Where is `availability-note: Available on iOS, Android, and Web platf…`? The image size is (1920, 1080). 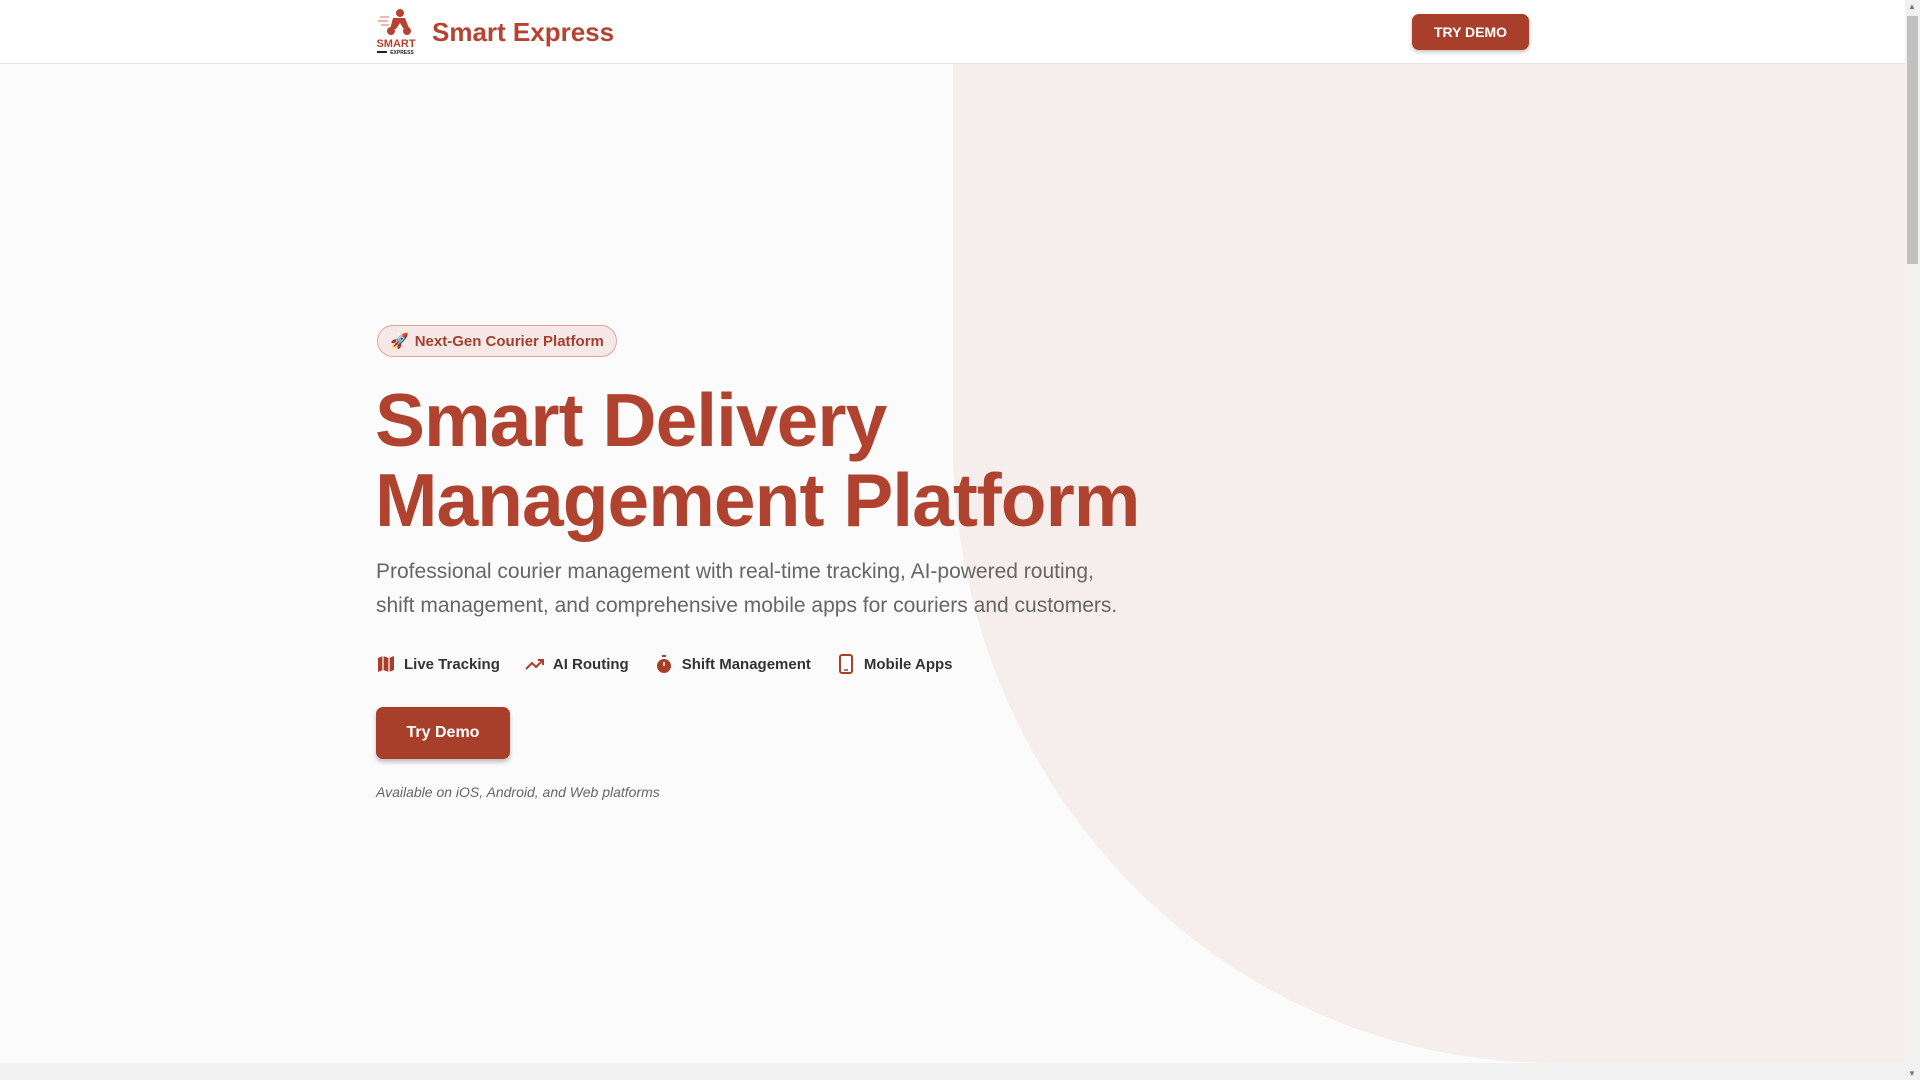
availability-note: Available on iOS, Android, and Web platf… is located at coordinates (518, 792).